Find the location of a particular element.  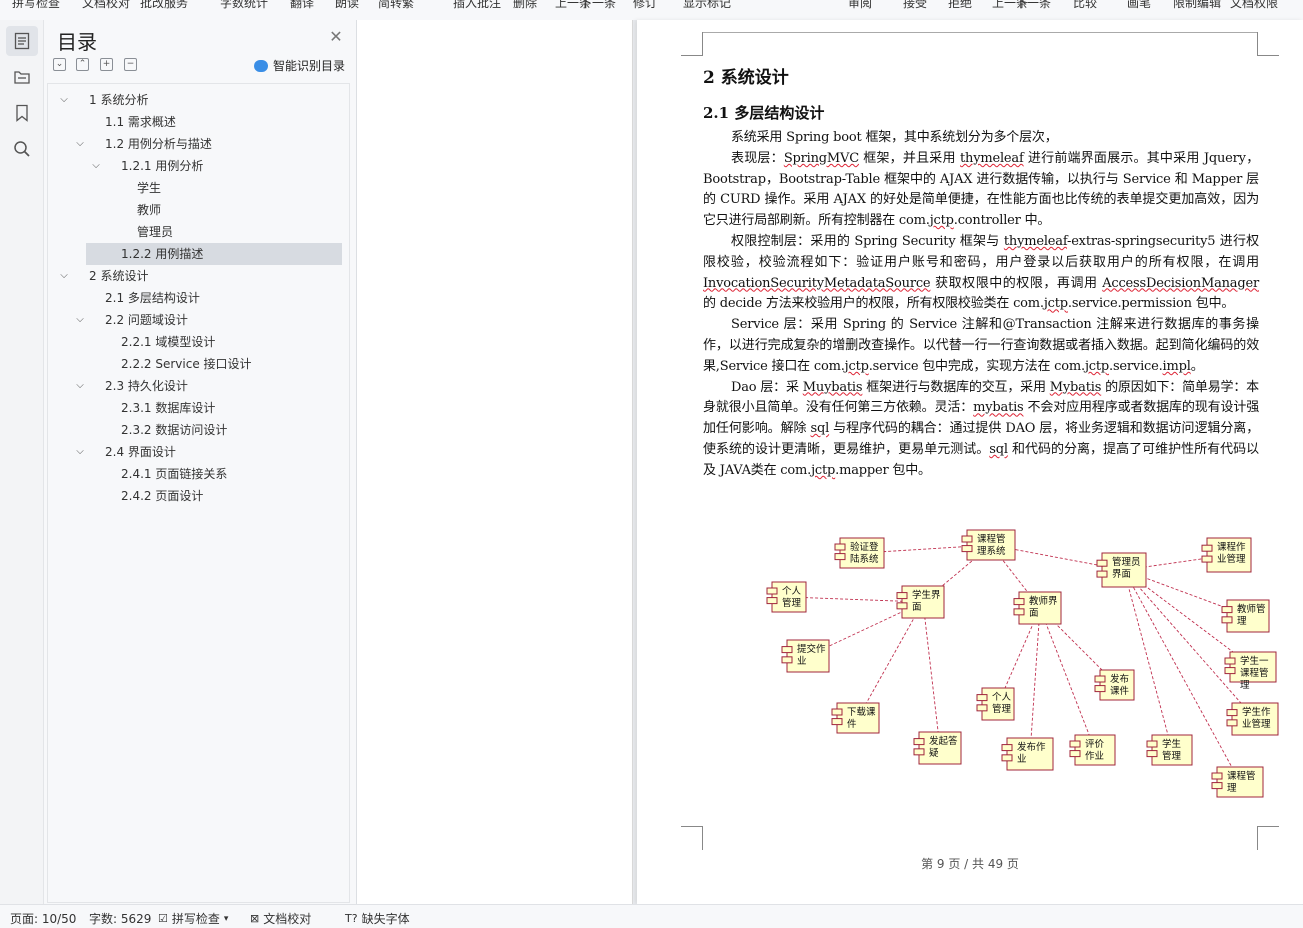

component-node: 发布课件 is located at coordinates (1114, 685).